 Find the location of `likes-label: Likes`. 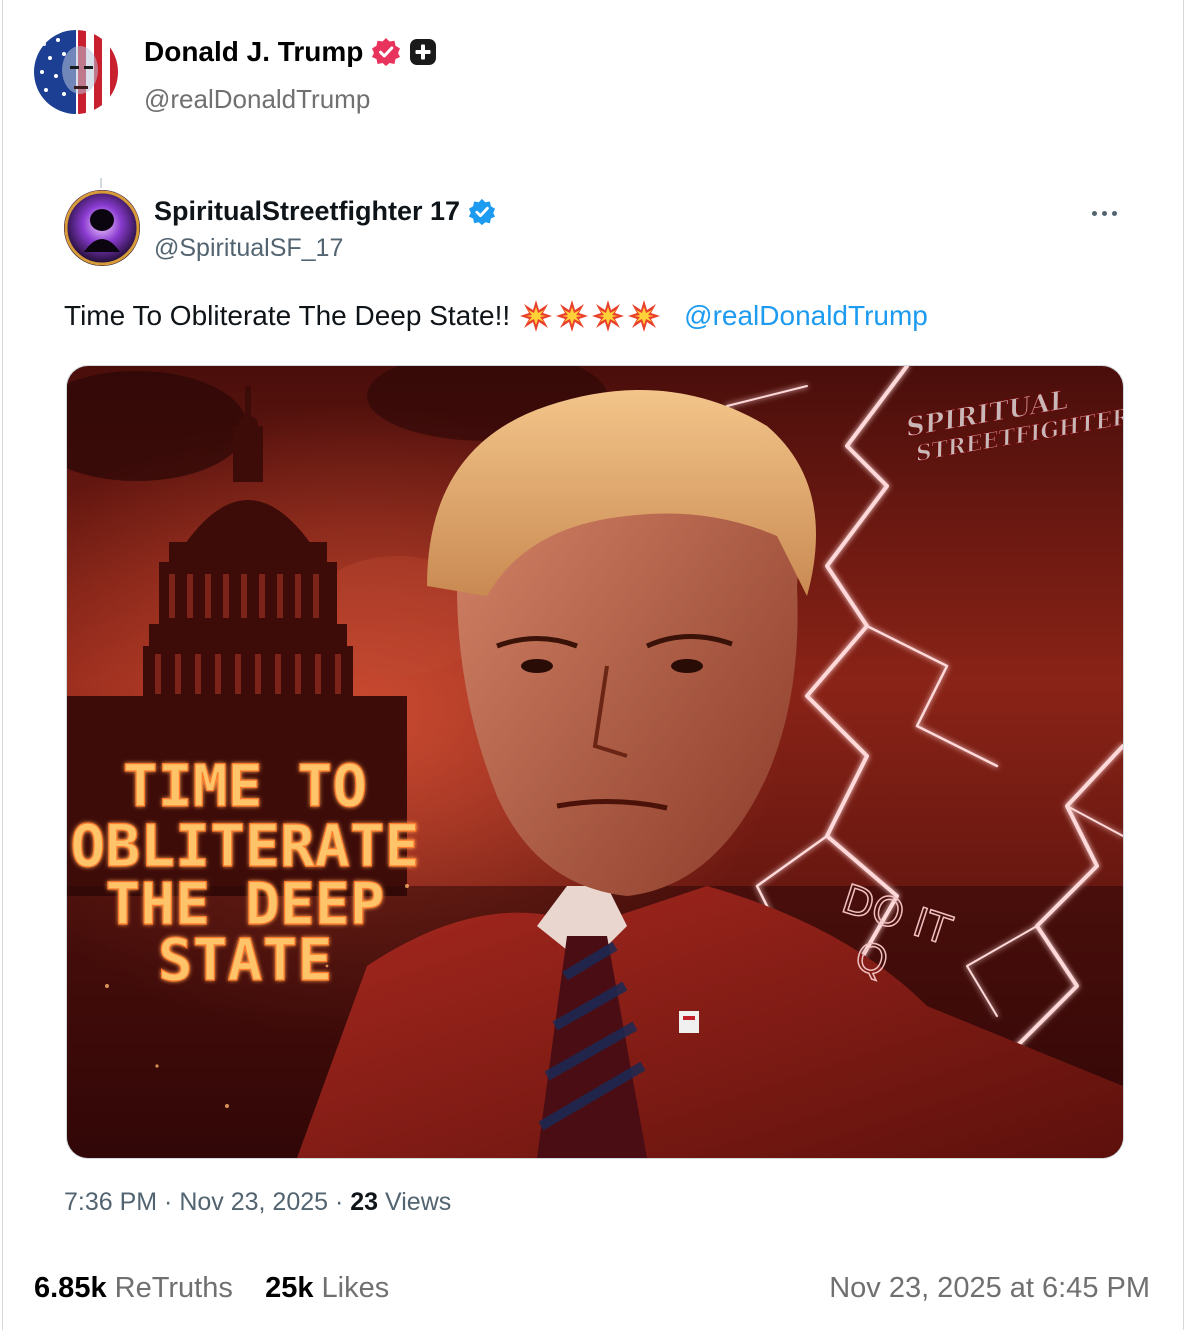

likes-label: Likes is located at coordinates (356, 1288).